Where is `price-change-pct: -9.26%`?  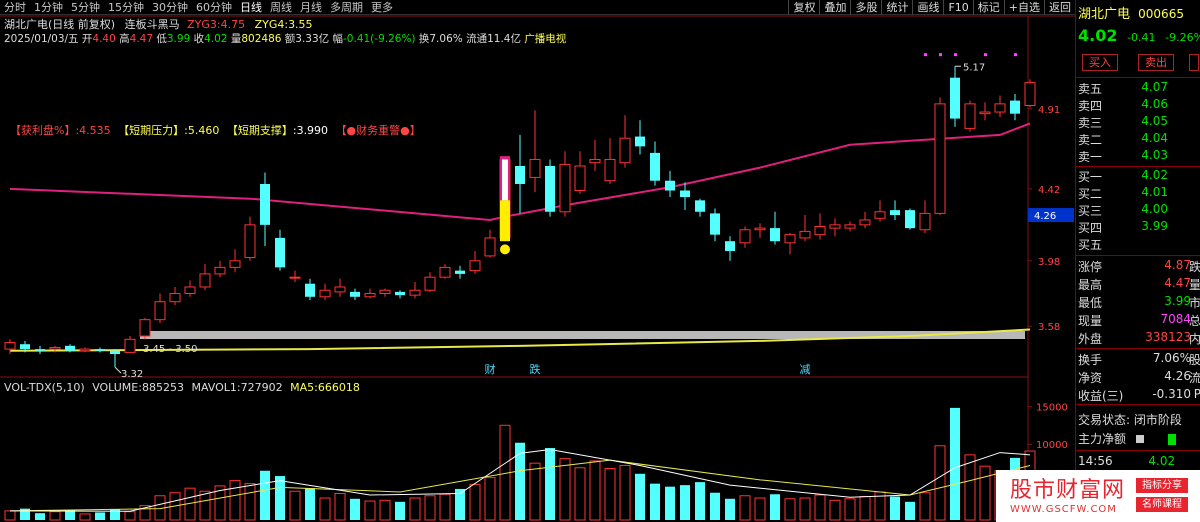
price-change-pct: -9.26% is located at coordinates (1182, 37).